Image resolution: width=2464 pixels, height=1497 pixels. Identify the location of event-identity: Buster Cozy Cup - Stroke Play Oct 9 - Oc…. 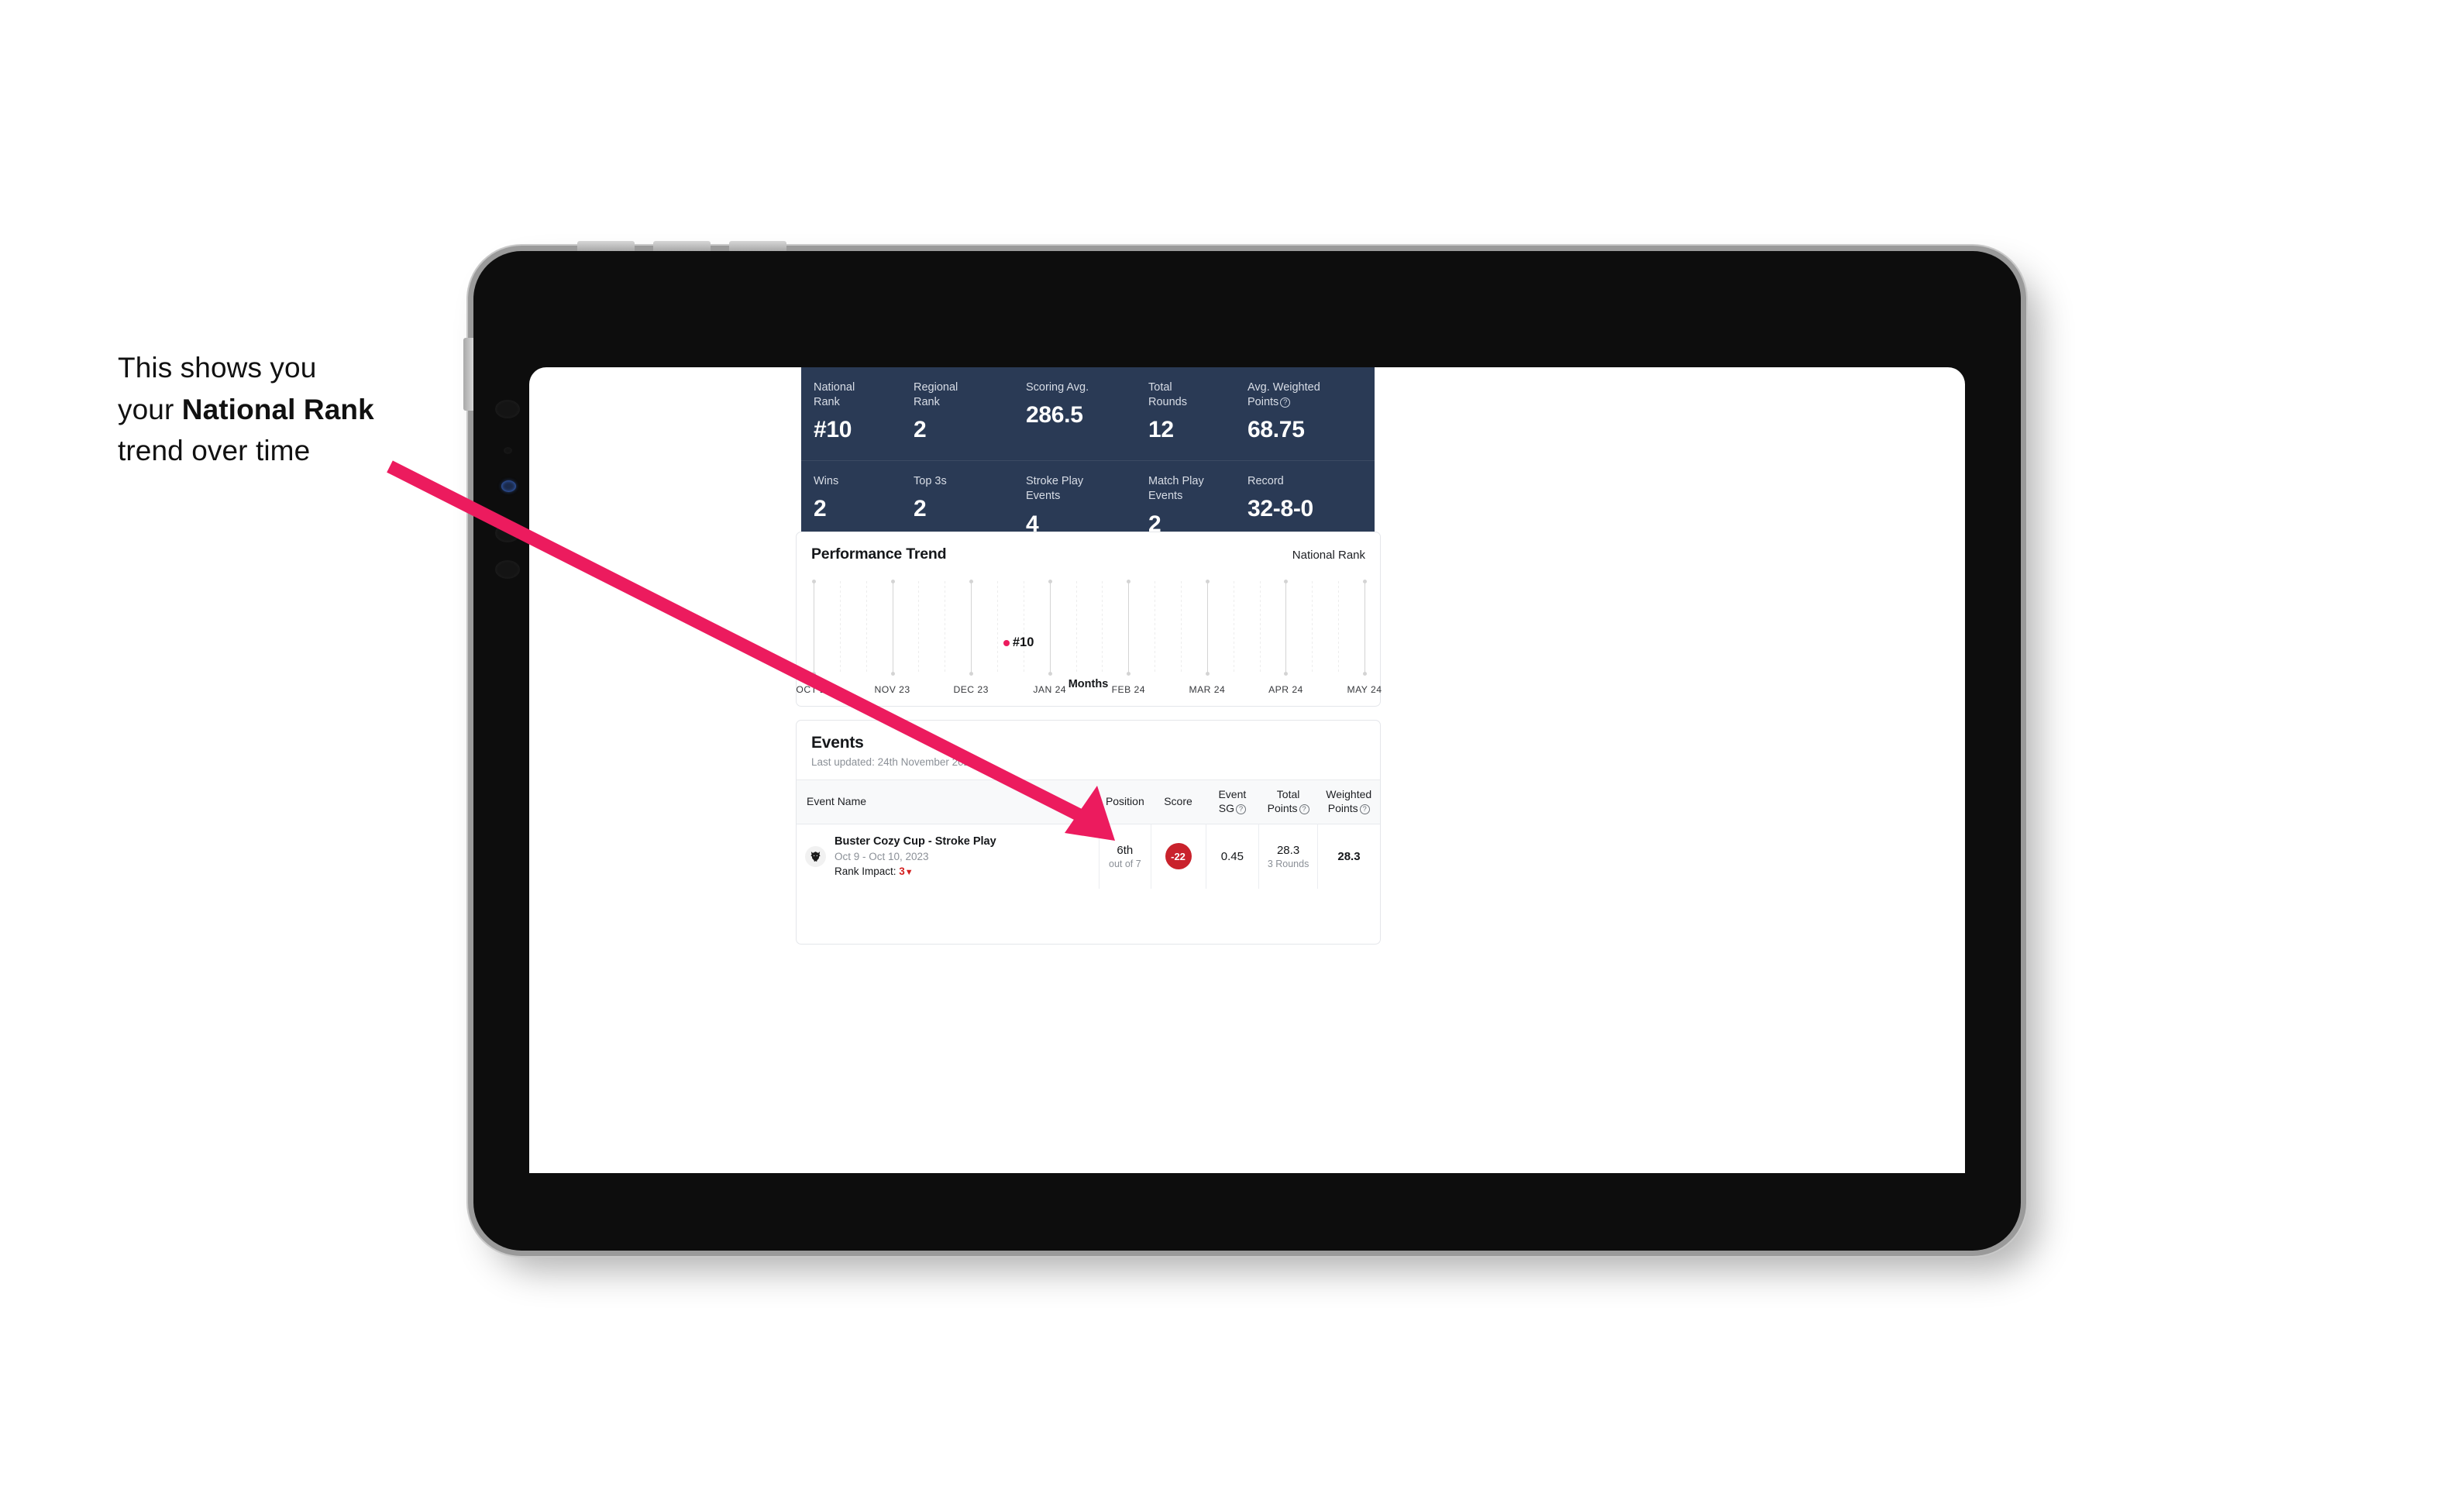
(950, 857).